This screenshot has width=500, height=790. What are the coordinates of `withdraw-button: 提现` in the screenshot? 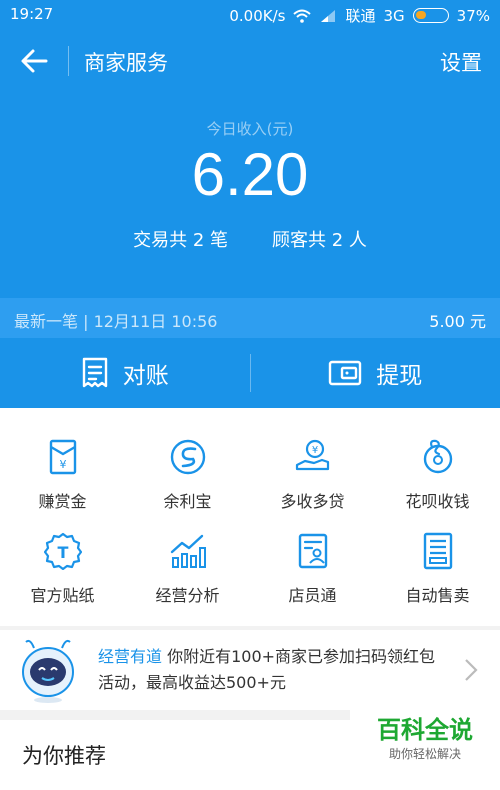 It's located at (375, 373).